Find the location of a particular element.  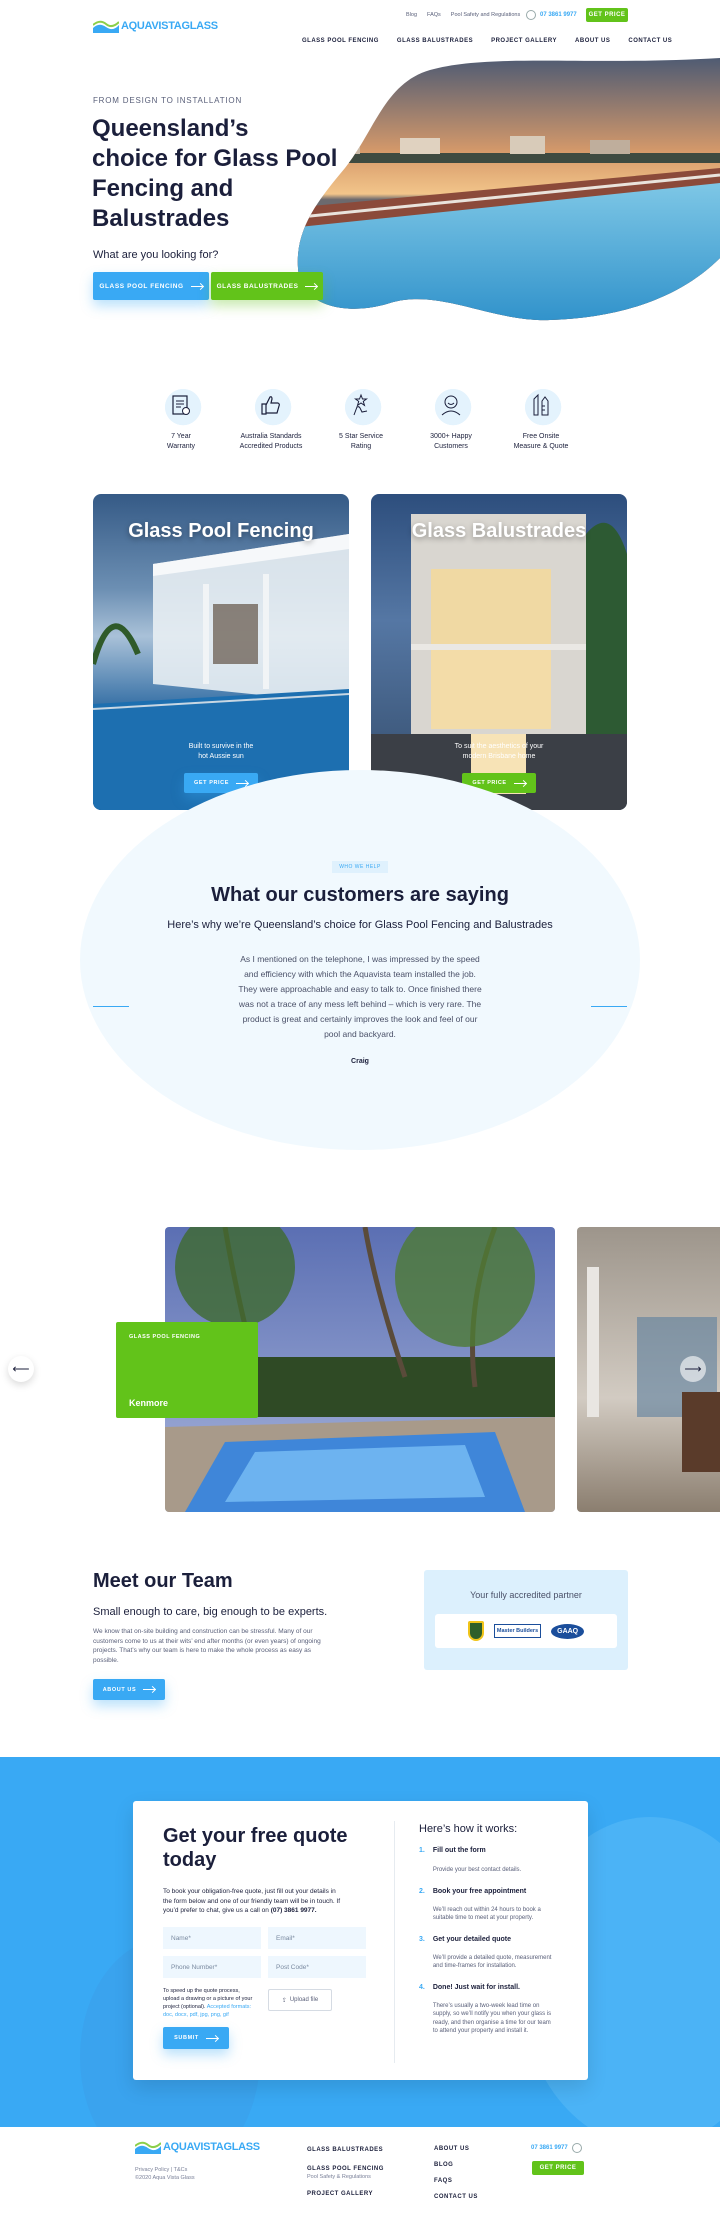

logo: AQUAVISTAGLASS is located at coordinates (155, 26).